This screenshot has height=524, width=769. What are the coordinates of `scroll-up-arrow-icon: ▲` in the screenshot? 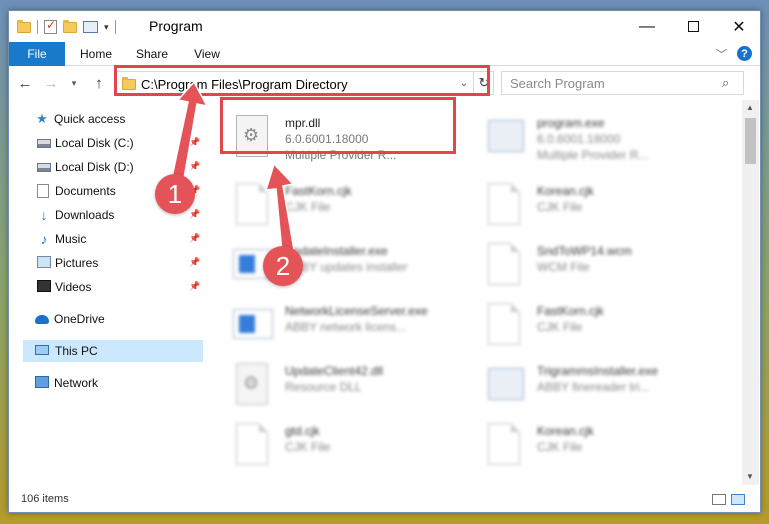 It's located at (750, 107).